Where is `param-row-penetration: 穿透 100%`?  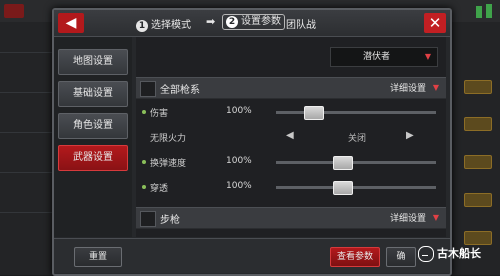 param-row-penetration: 穿透 100% is located at coordinates (291, 187).